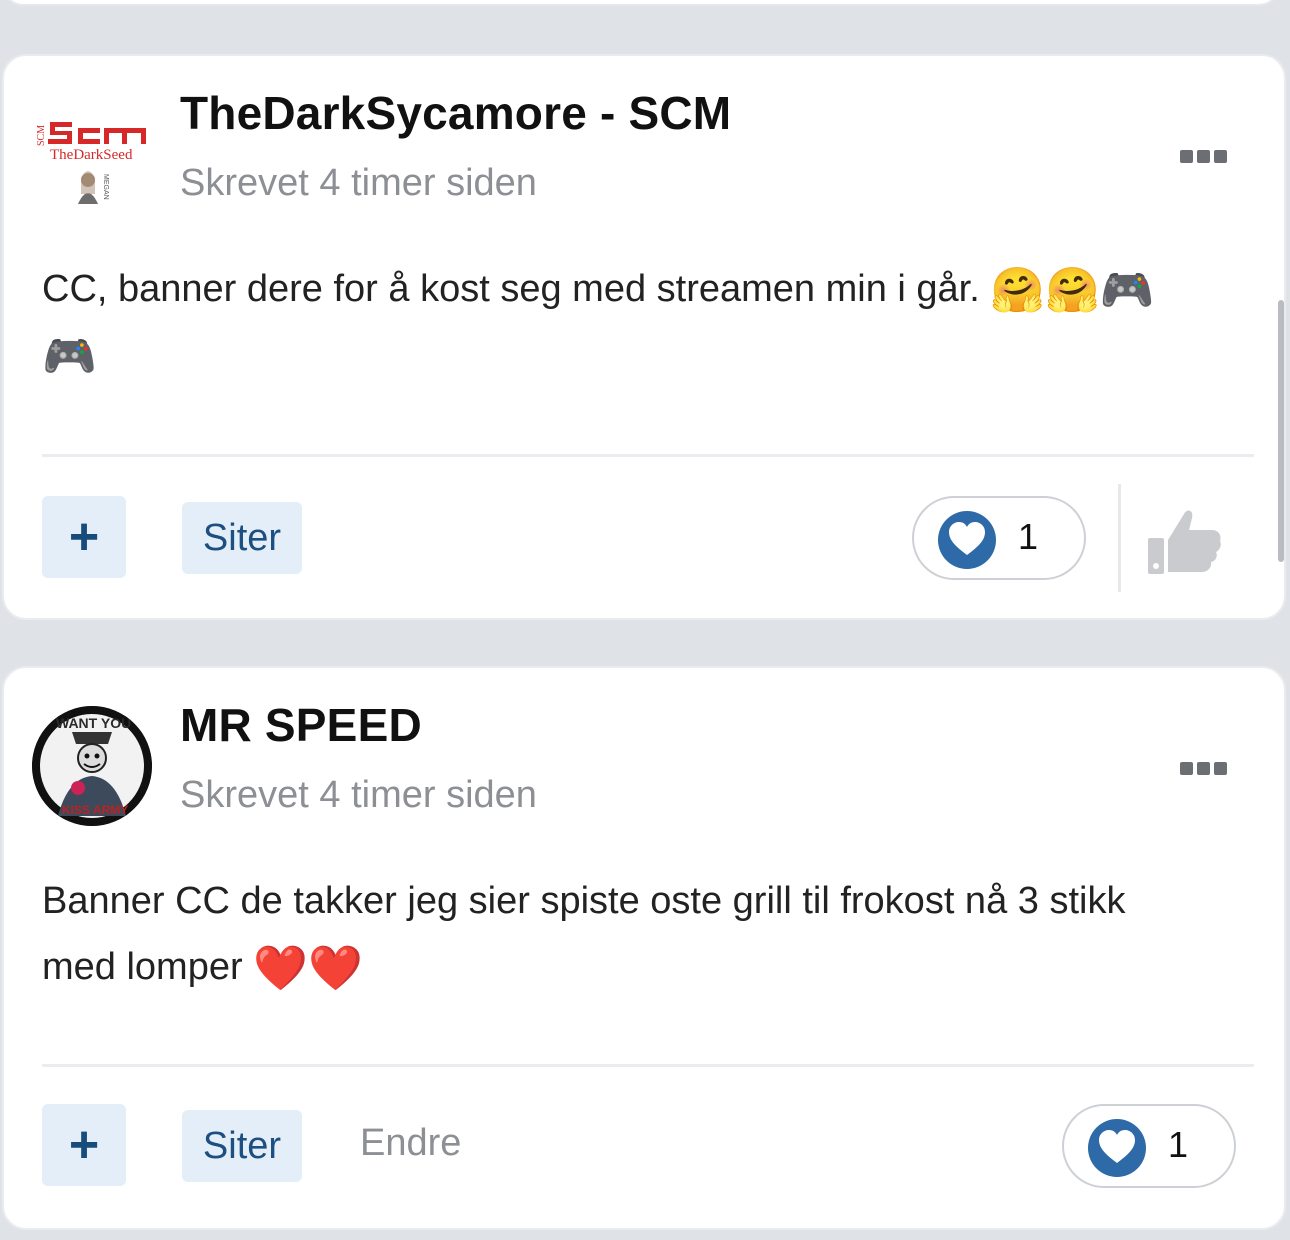  Describe the element at coordinates (1184, 540) in the screenshot. I see `thumbs-up-icon` at that location.